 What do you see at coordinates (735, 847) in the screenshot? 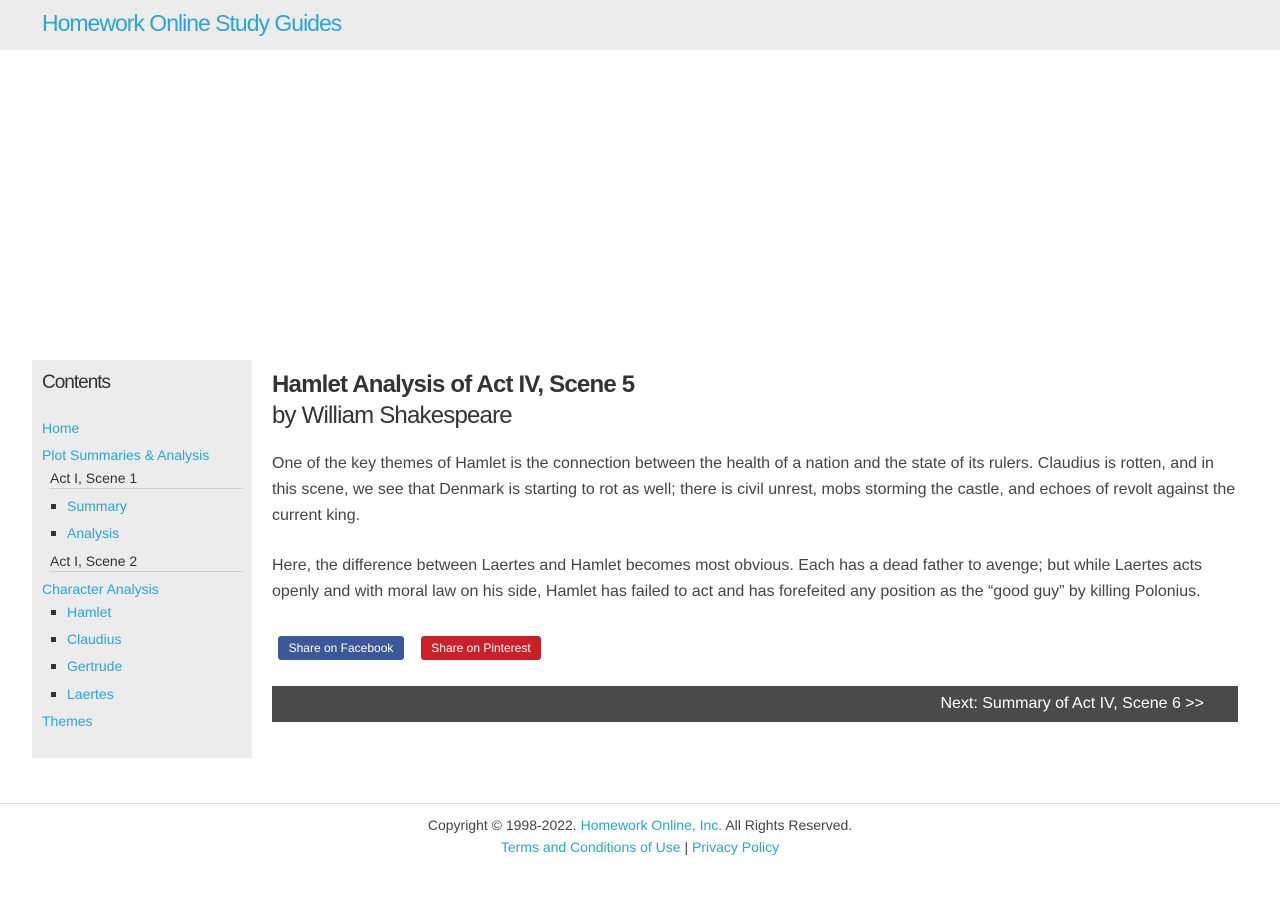
I see `footer-privacy-link: Privacy Policy` at bounding box center [735, 847].